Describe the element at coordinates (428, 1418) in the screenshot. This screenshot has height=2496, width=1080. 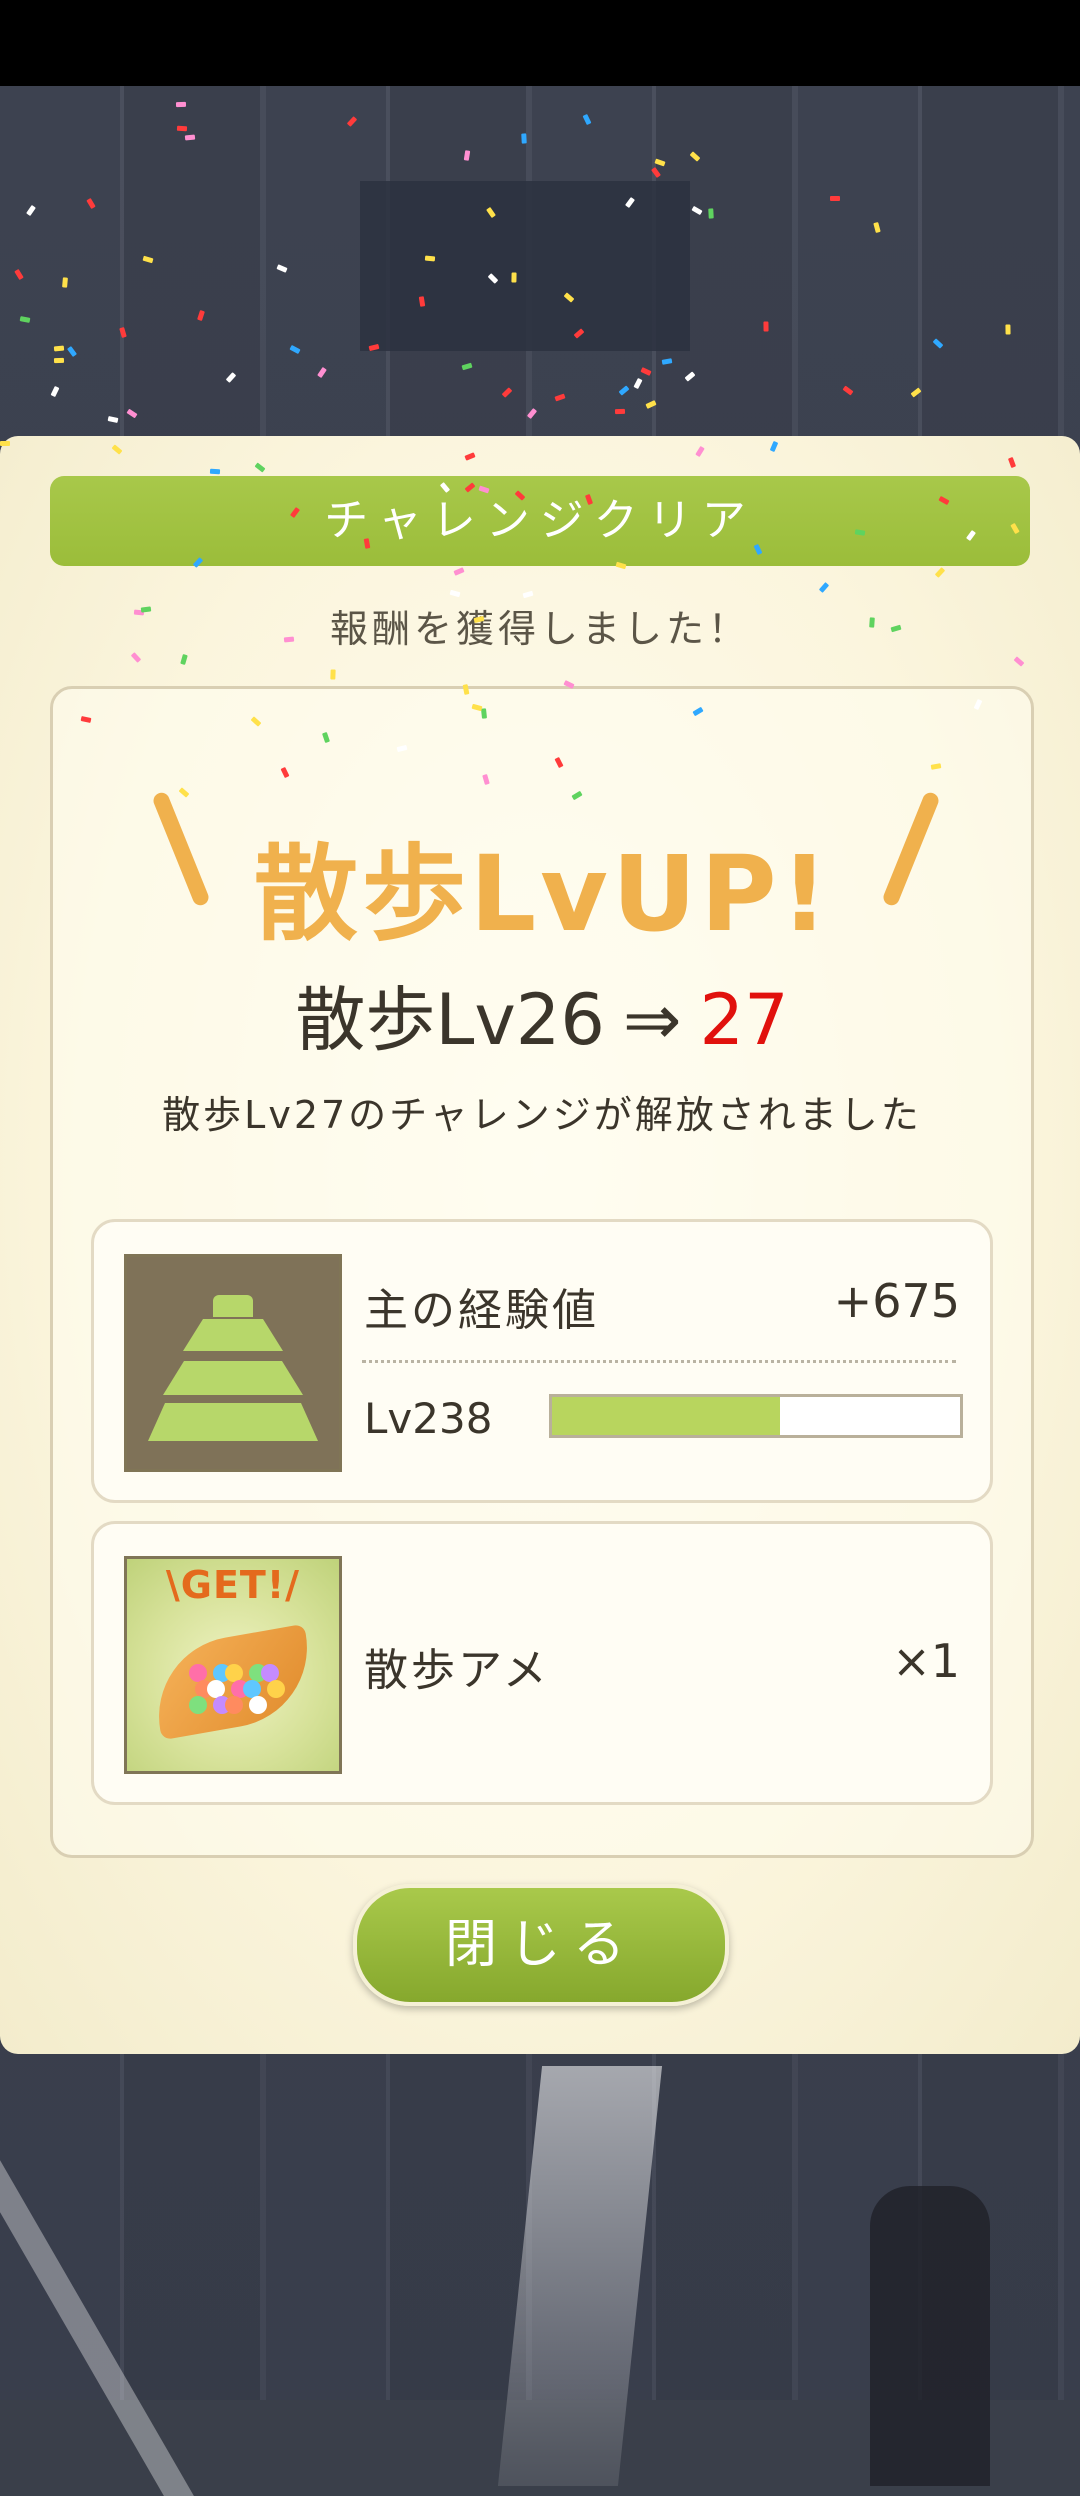
I see `player-level: Lv238` at that location.